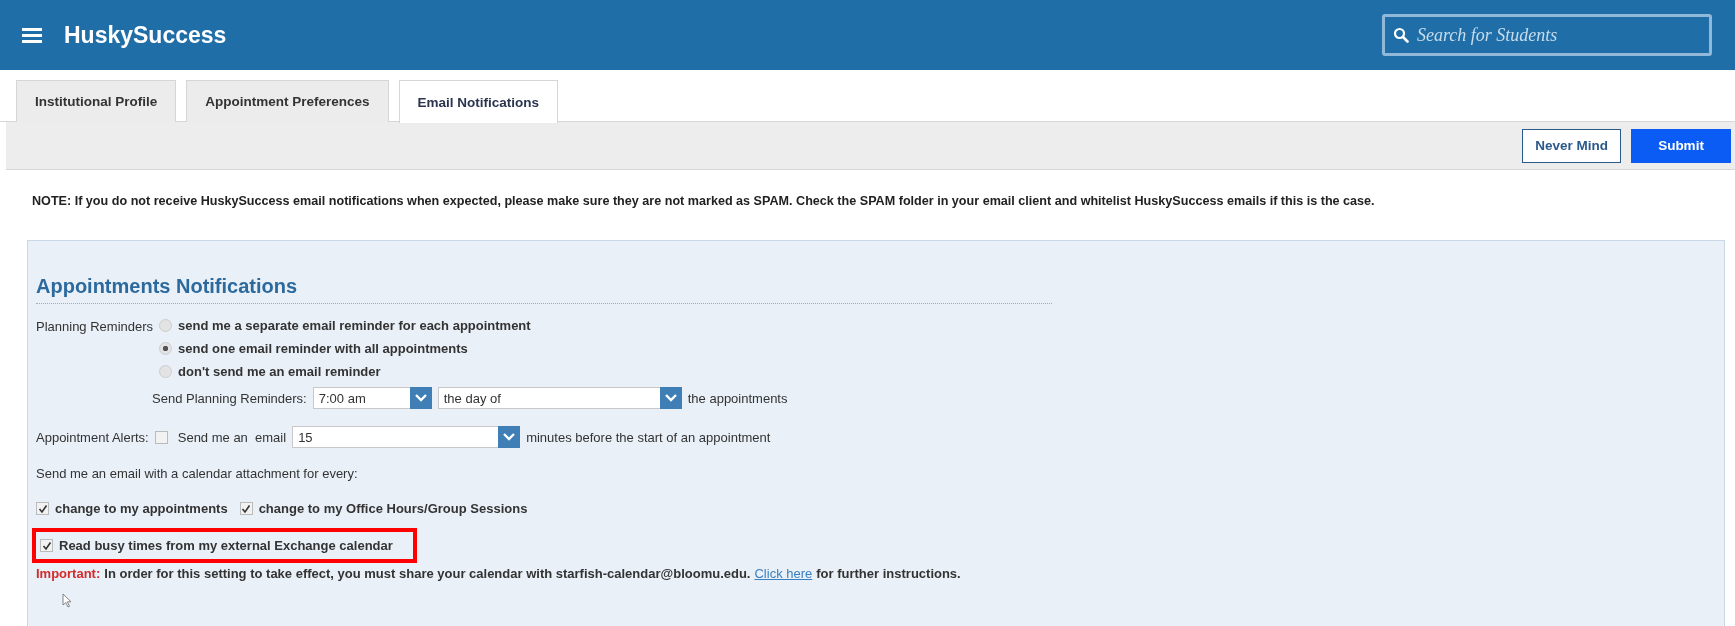  I want to click on checkbox-label: Read busy times from my external Exchange calendar, so click(226, 545).